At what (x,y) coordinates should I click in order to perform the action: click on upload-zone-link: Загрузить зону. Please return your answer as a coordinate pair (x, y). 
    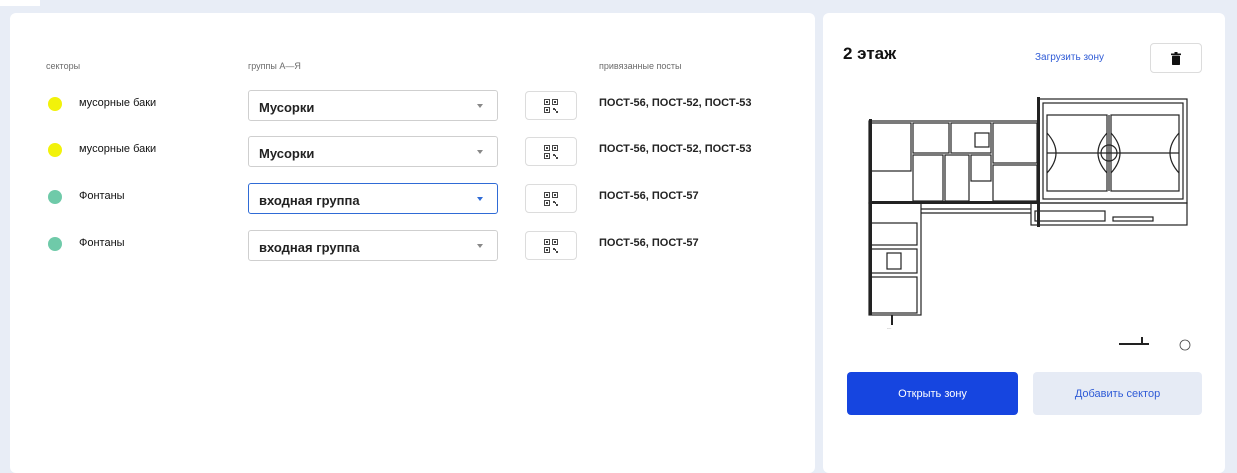
    Looking at the image, I should click on (1069, 57).